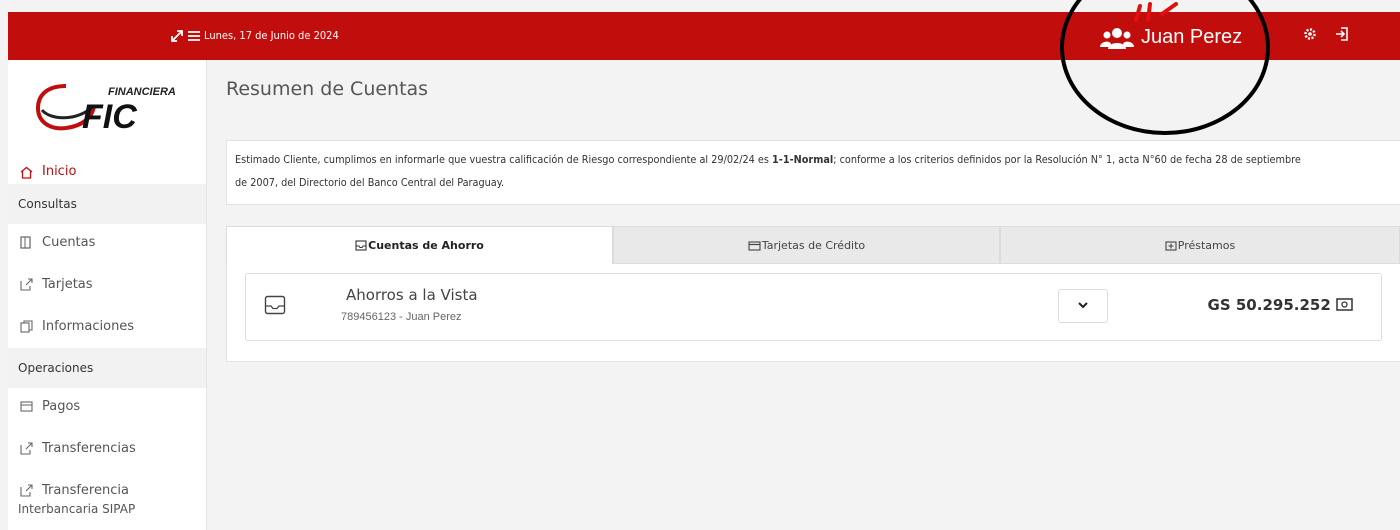  What do you see at coordinates (107, 285) in the screenshot?
I see `sidebar-item-tarjetas: Tarjetas` at bounding box center [107, 285].